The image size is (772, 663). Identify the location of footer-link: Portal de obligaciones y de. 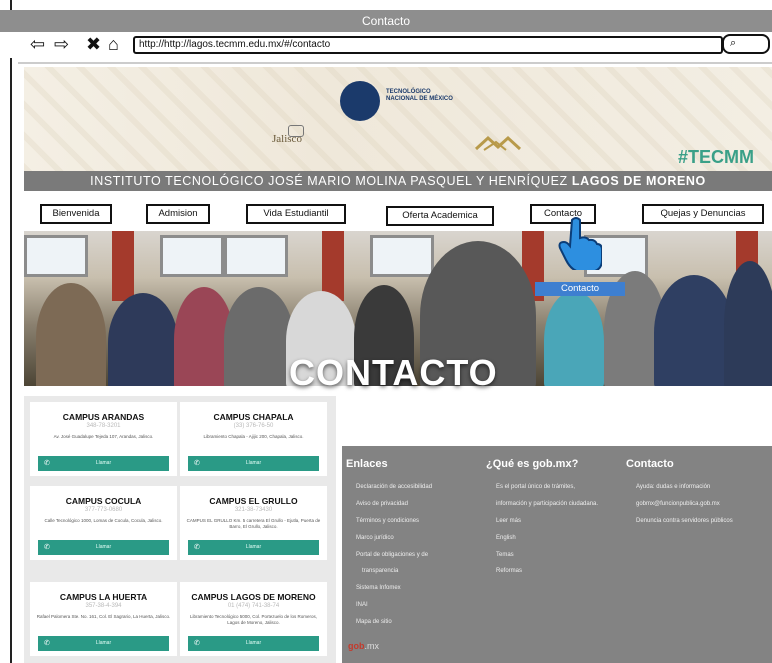
(392, 555).